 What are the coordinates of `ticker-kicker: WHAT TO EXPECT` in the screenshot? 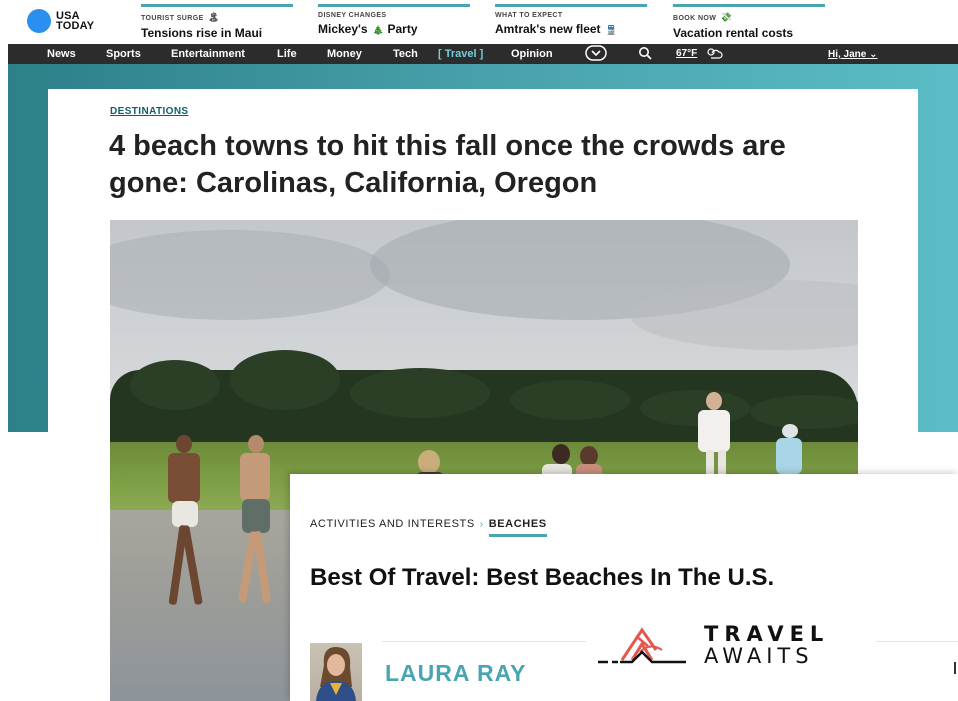 It's located at (529, 15).